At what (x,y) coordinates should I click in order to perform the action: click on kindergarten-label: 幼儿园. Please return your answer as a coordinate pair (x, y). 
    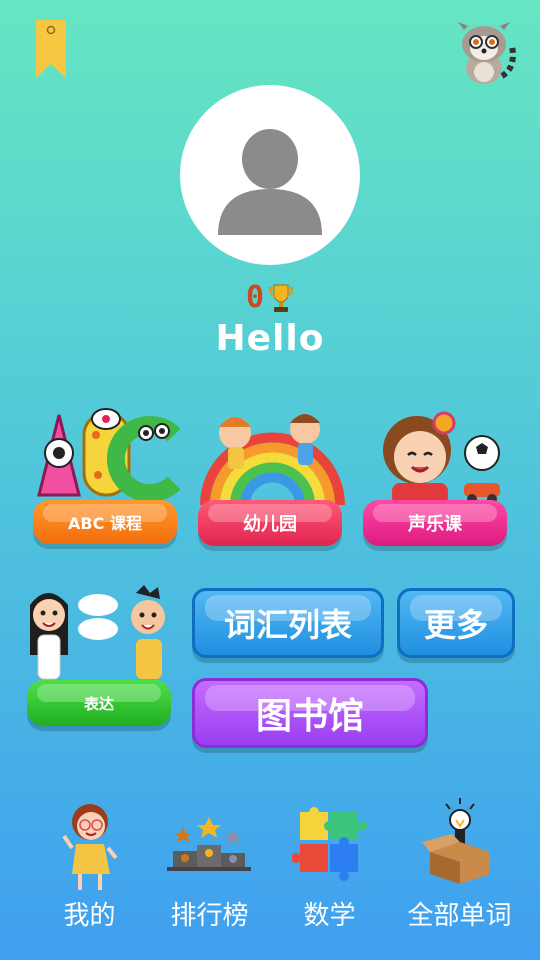
    Looking at the image, I should click on (270, 524).